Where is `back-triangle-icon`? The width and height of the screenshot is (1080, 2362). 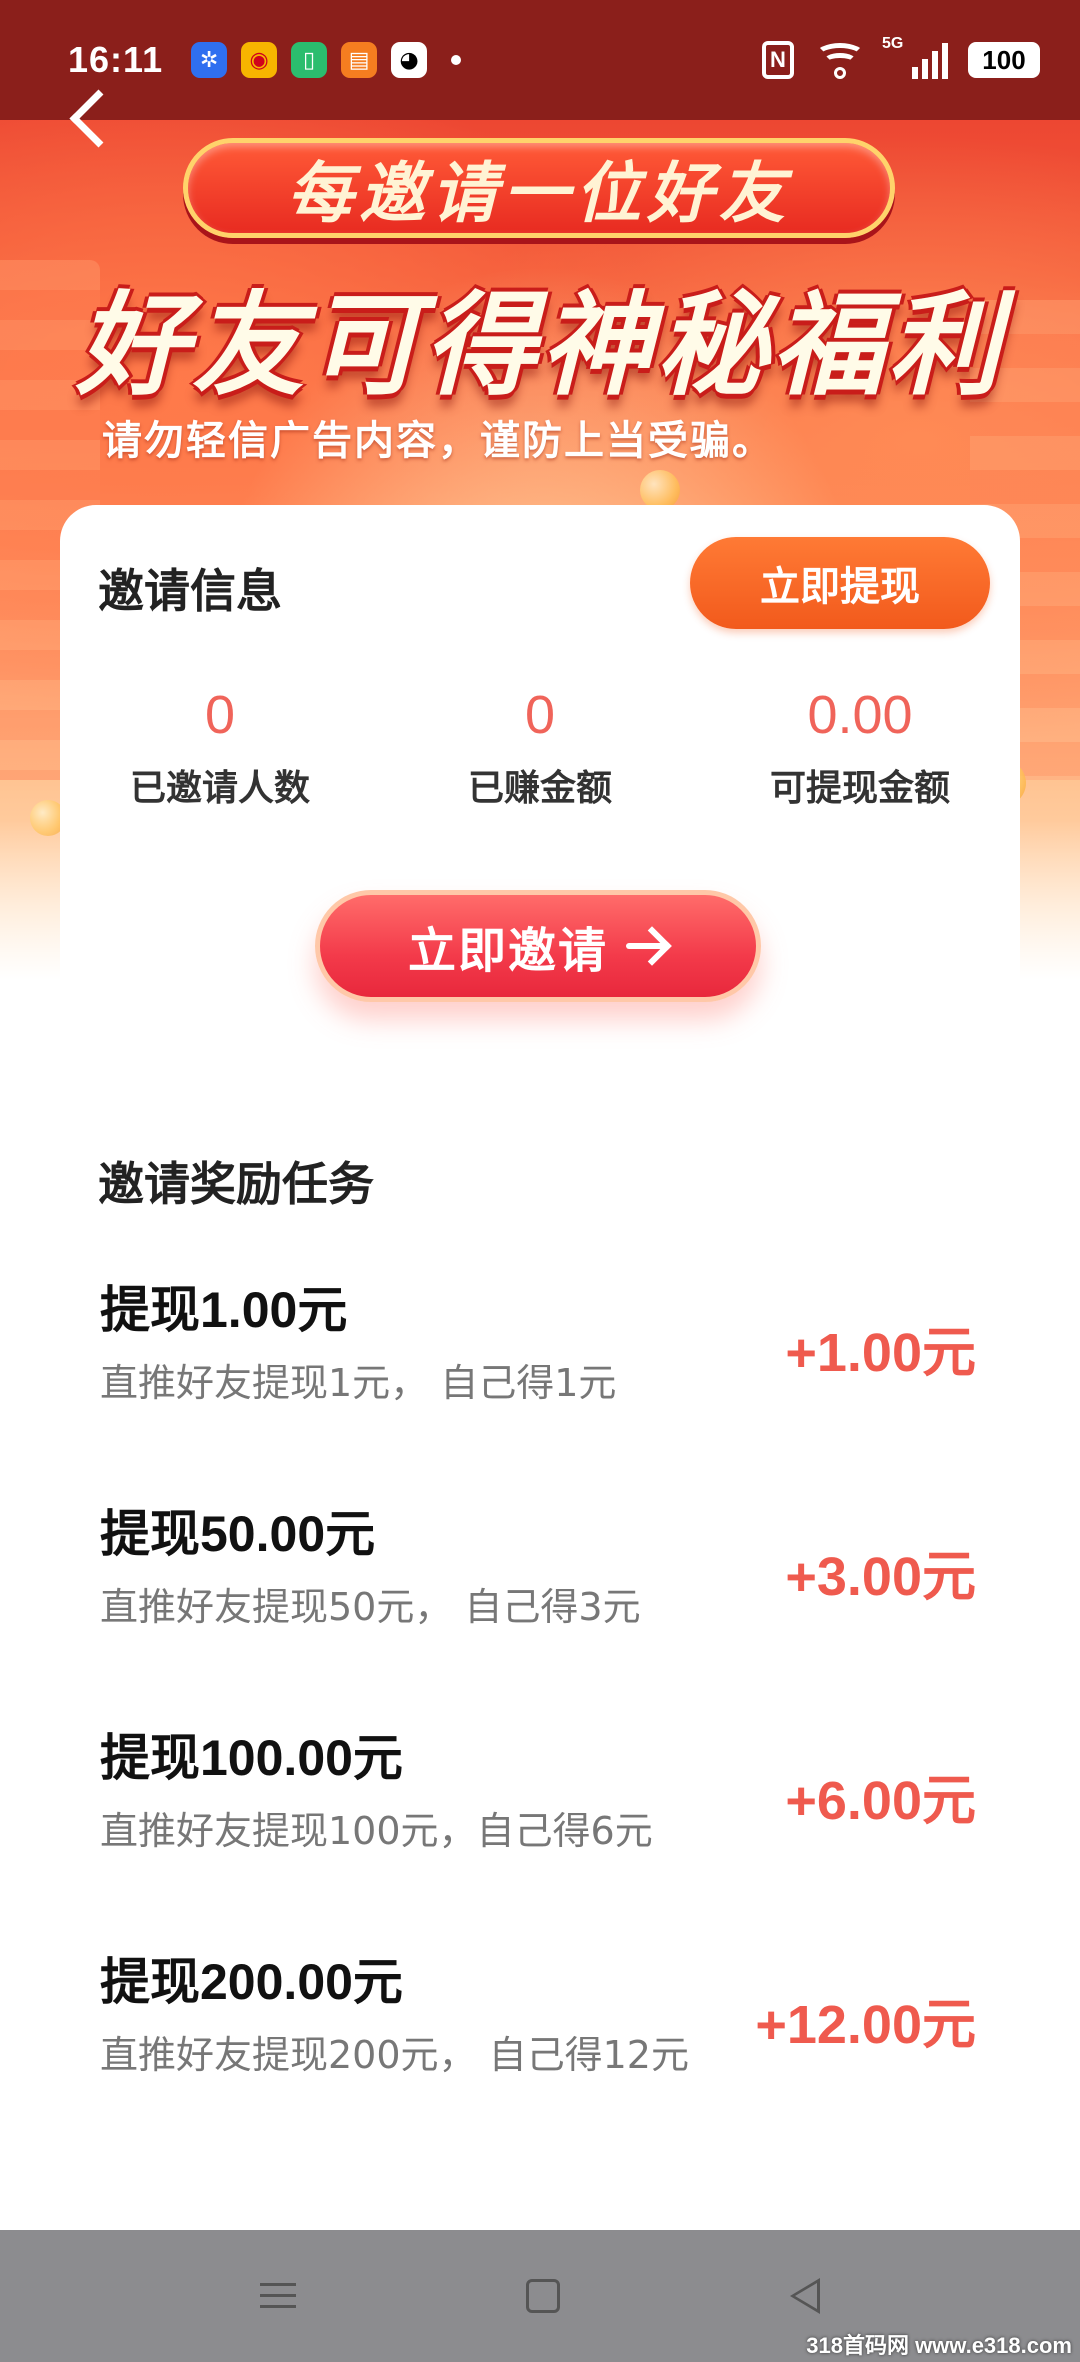
back-triangle-icon is located at coordinates (805, 2296).